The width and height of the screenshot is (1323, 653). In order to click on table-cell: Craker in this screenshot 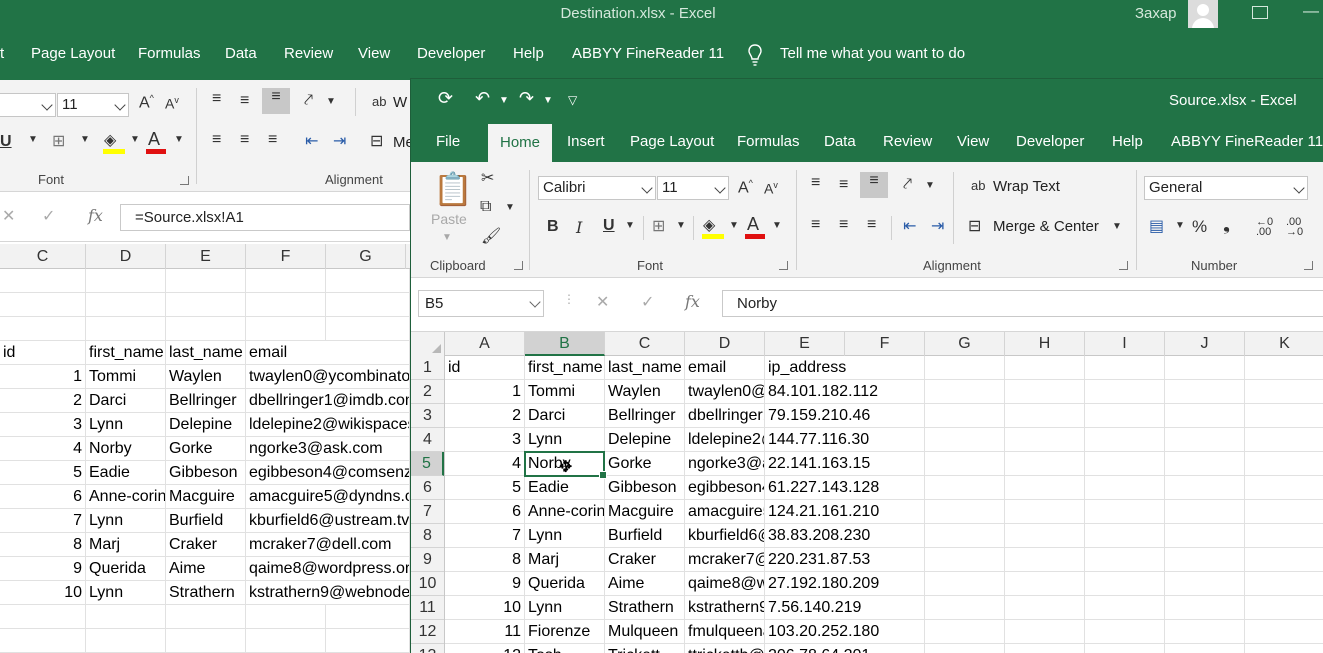, I will do `click(206, 545)`.